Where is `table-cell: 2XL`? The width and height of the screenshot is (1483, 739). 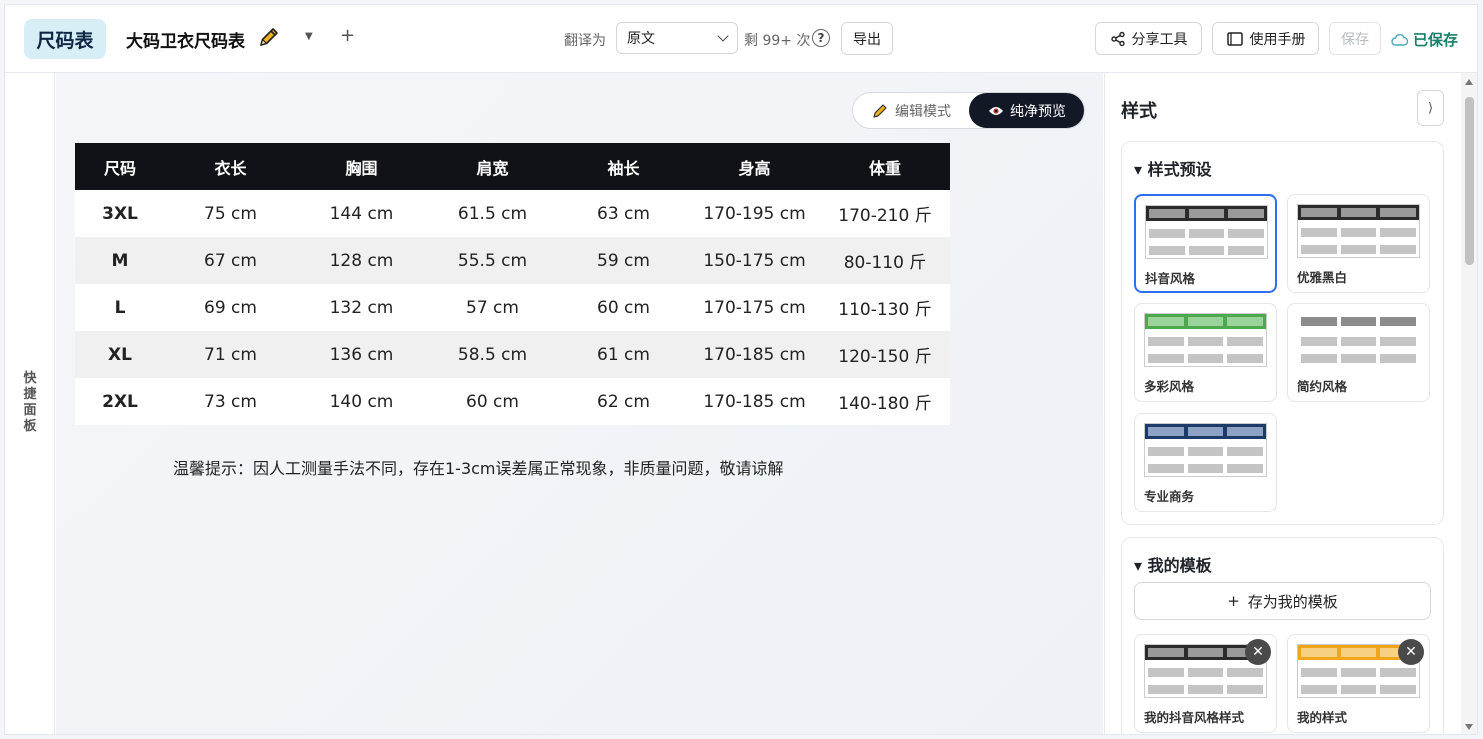 table-cell: 2XL is located at coordinates (120, 401).